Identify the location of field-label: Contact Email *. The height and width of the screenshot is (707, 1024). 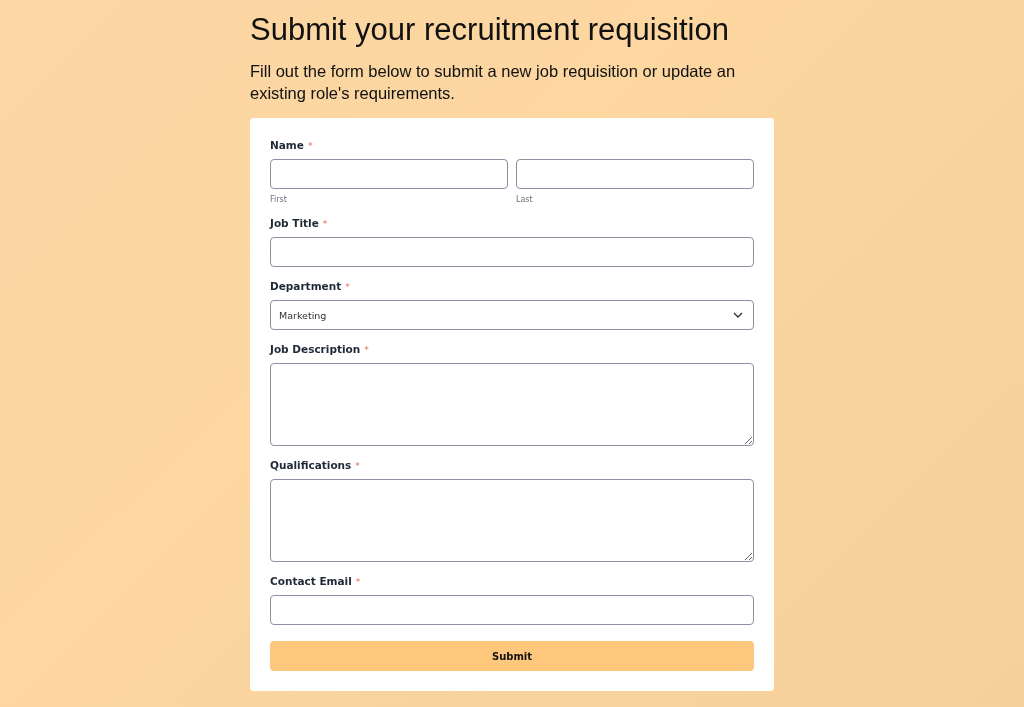
(316, 581).